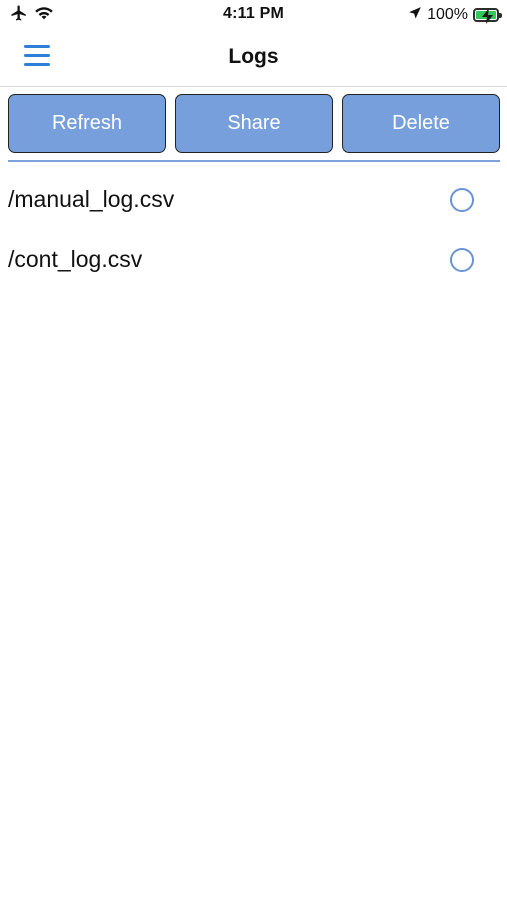  I want to click on file-list: /manual_log.csv /cont_log.csv, so click(253, 230).